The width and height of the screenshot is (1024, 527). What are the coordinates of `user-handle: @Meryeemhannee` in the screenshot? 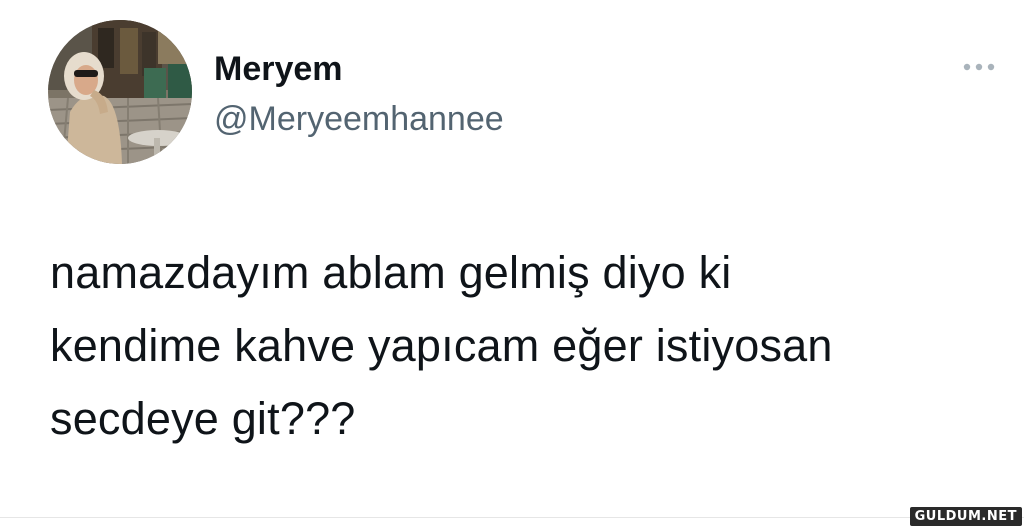 It's located at (359, 119).